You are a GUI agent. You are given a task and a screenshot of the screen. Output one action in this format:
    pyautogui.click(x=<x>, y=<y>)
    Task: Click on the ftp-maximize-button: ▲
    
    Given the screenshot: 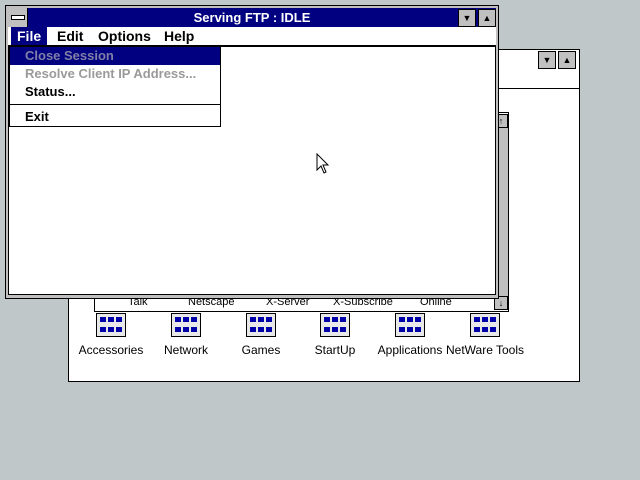 What is the action you would take?
    pyautogui.click(x=487, y=18)
    